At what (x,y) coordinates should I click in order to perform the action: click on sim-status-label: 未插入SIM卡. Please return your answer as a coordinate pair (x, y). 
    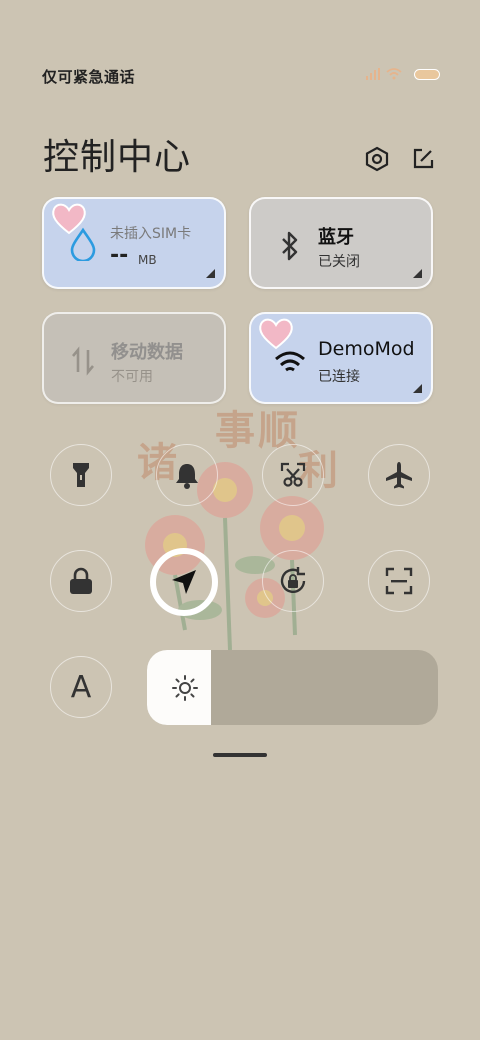
    Looking at the image, I should click on (151, 234).